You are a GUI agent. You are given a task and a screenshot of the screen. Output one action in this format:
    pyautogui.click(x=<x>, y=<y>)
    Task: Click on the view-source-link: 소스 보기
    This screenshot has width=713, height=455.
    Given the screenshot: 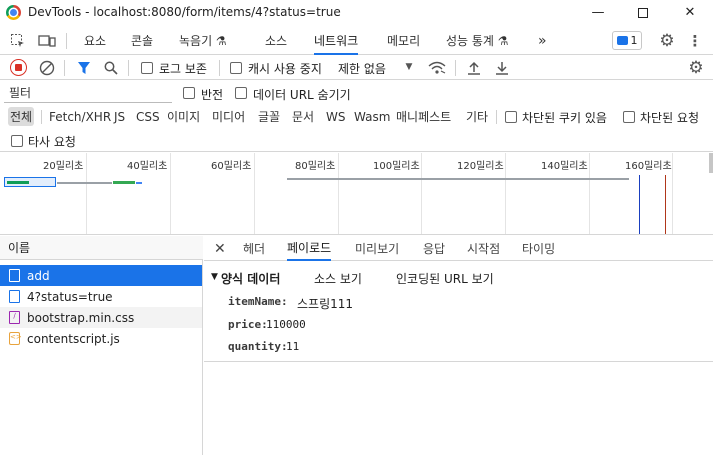 What is the action you would take?
    pyautogui.click(x=338, y=278)
    